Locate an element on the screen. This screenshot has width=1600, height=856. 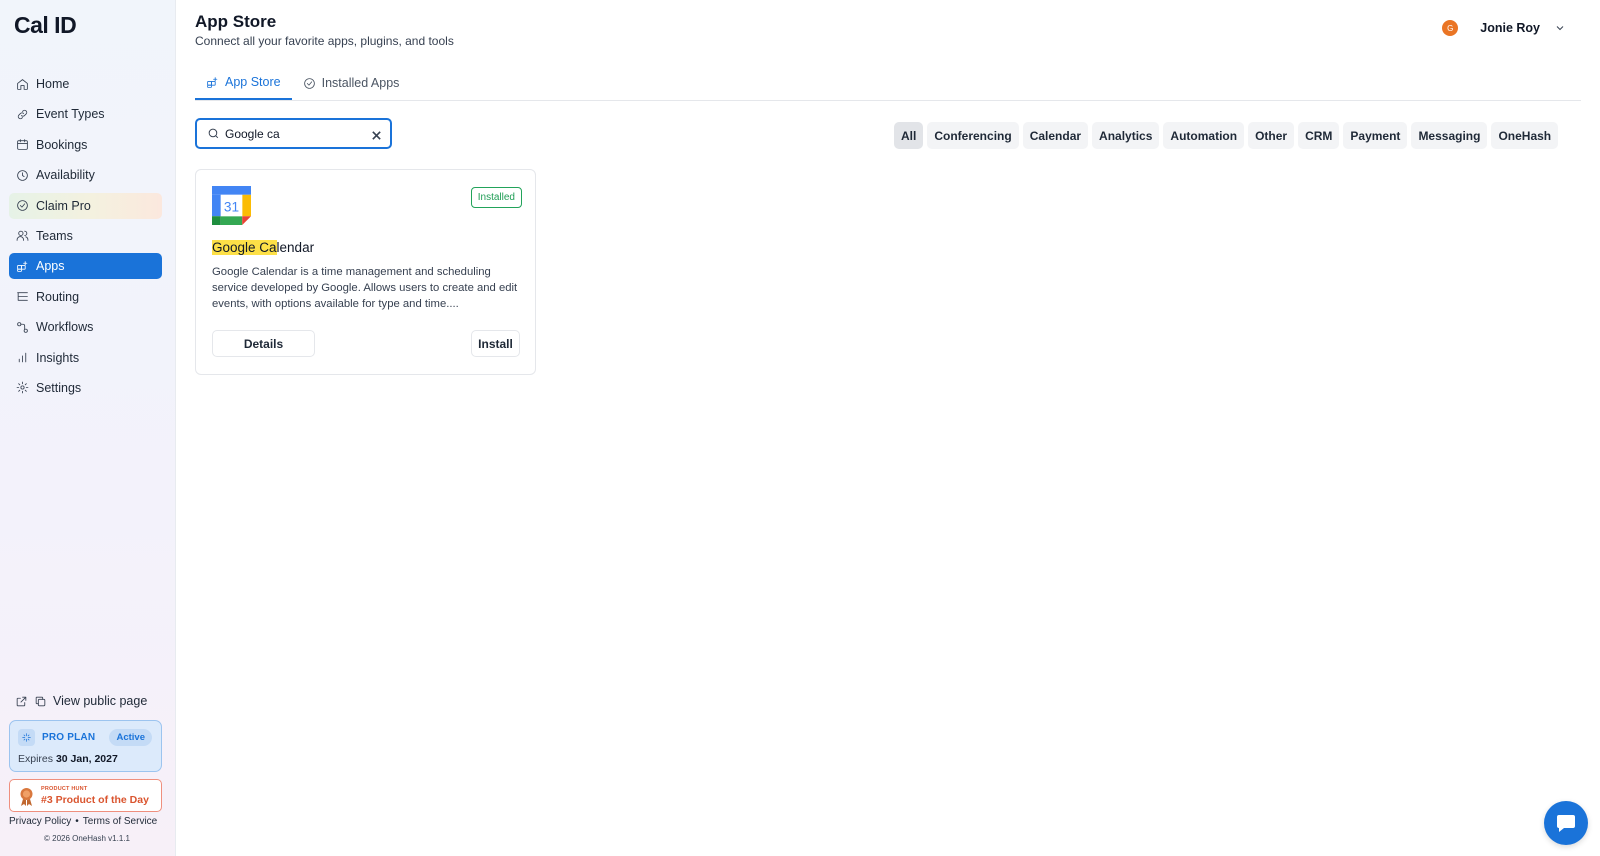
sidebar-item-availability: Availability is located at coordinates (85, 175).